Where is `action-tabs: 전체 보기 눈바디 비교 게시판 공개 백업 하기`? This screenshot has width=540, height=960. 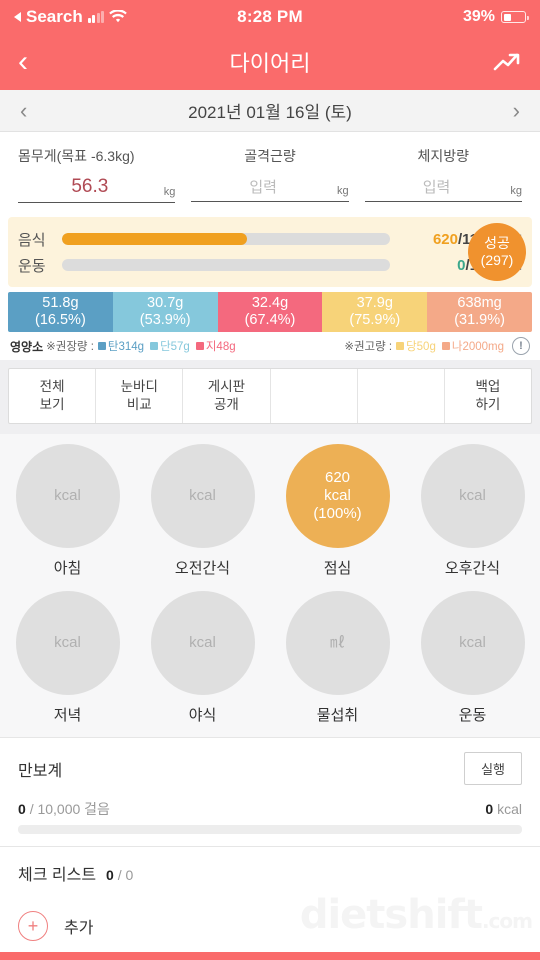
action-tabs: 전체 보기 눈바디 비교 게시판 공개 백업 하기 is located at coordinates (270, 396).